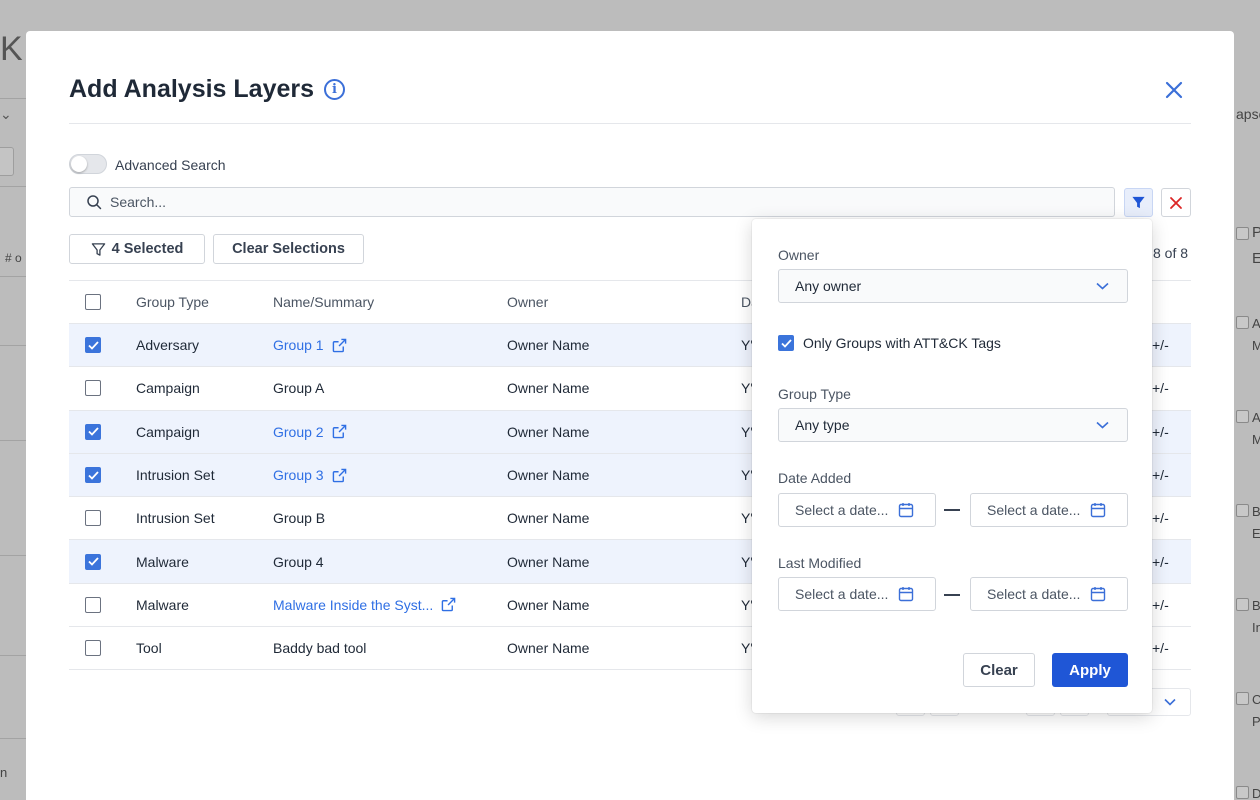 This screenshot has height=800, width=1260. Describe the element at coordinates (560, 202) in the screenshot. I see `search-input` at that location.